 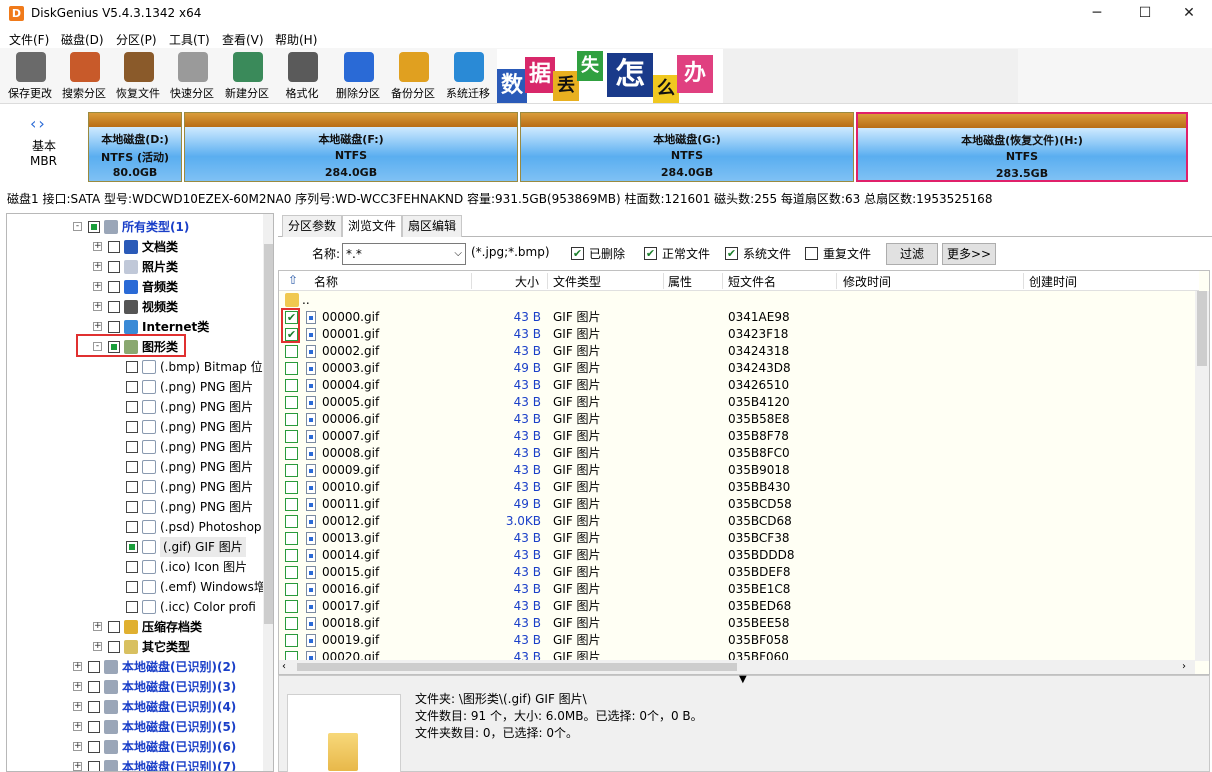 I want to click on duplicate-files-checkbox, so click(x=811, y=253).